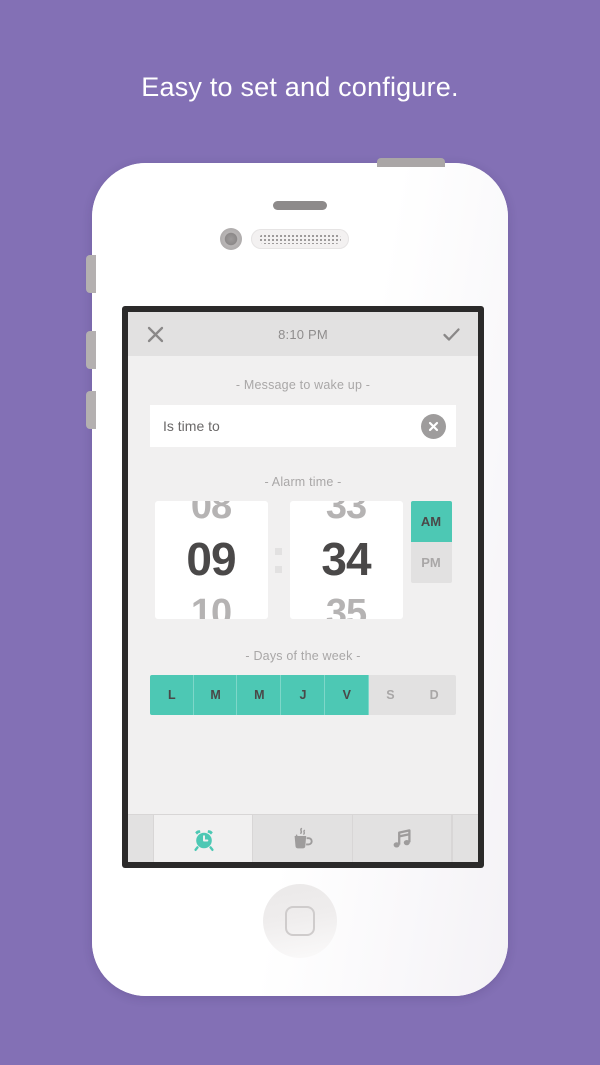 The height and width of the screenshot is (1065, 600). I want to click on headline: Easy to set and configure., so click(300, 87).